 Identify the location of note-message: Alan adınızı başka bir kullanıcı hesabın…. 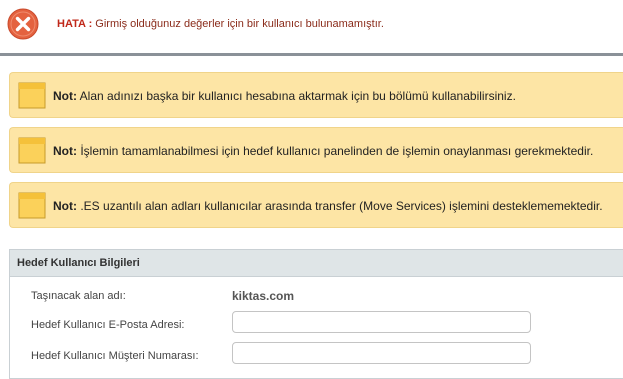
(297, 96).